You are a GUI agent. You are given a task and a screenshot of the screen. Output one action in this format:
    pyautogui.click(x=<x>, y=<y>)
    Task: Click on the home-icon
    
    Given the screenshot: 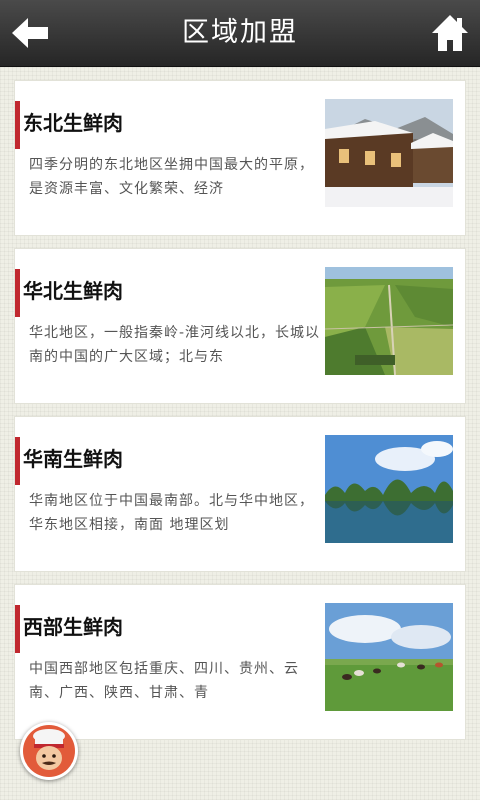 What is the action you would take?
    pyautogui.click(x=450, y=33)
    